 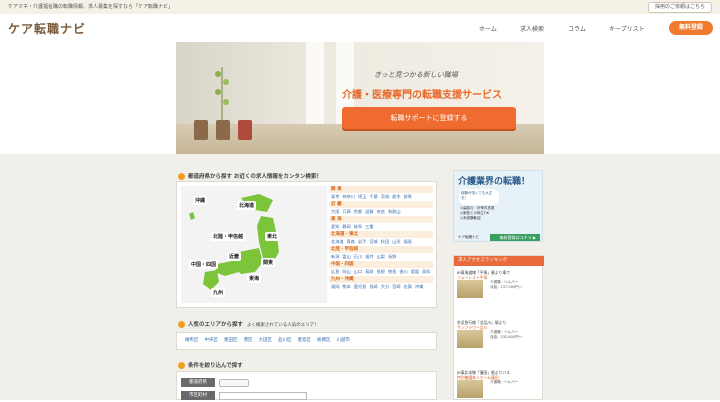 What do you see at coordinates (369, 271) in the screenshot?
I see `prefecture-link: 鳥取` at bounding box center [369, 271].